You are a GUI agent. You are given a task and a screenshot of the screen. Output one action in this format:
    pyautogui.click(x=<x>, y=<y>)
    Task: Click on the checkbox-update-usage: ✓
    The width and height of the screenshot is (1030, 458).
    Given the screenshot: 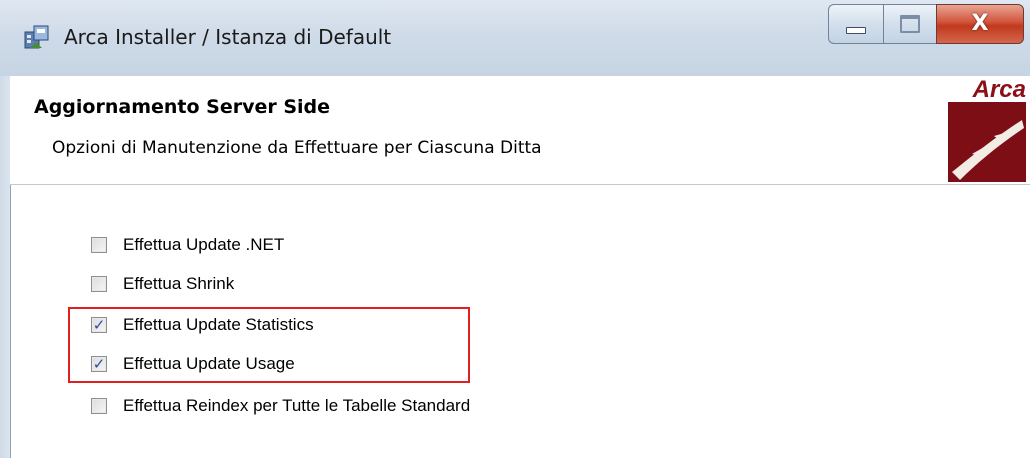 What is the action you would take?
    pyautogui.click(x=99, y=364)
    